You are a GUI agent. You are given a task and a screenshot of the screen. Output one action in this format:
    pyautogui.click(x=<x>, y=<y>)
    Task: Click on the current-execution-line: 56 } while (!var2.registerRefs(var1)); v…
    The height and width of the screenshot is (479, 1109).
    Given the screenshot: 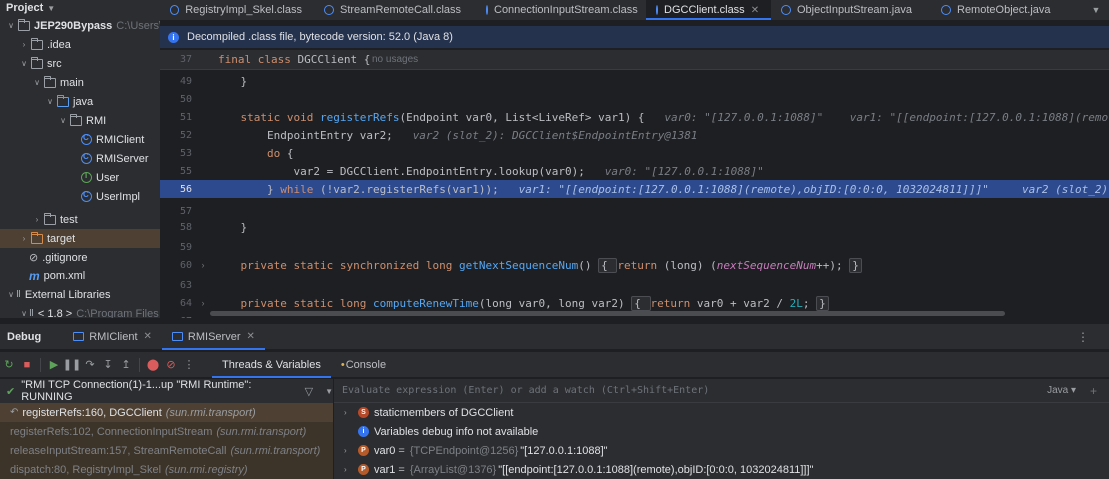 What is the action you would take?
    pyautogui.click(x=634, y=189)
    